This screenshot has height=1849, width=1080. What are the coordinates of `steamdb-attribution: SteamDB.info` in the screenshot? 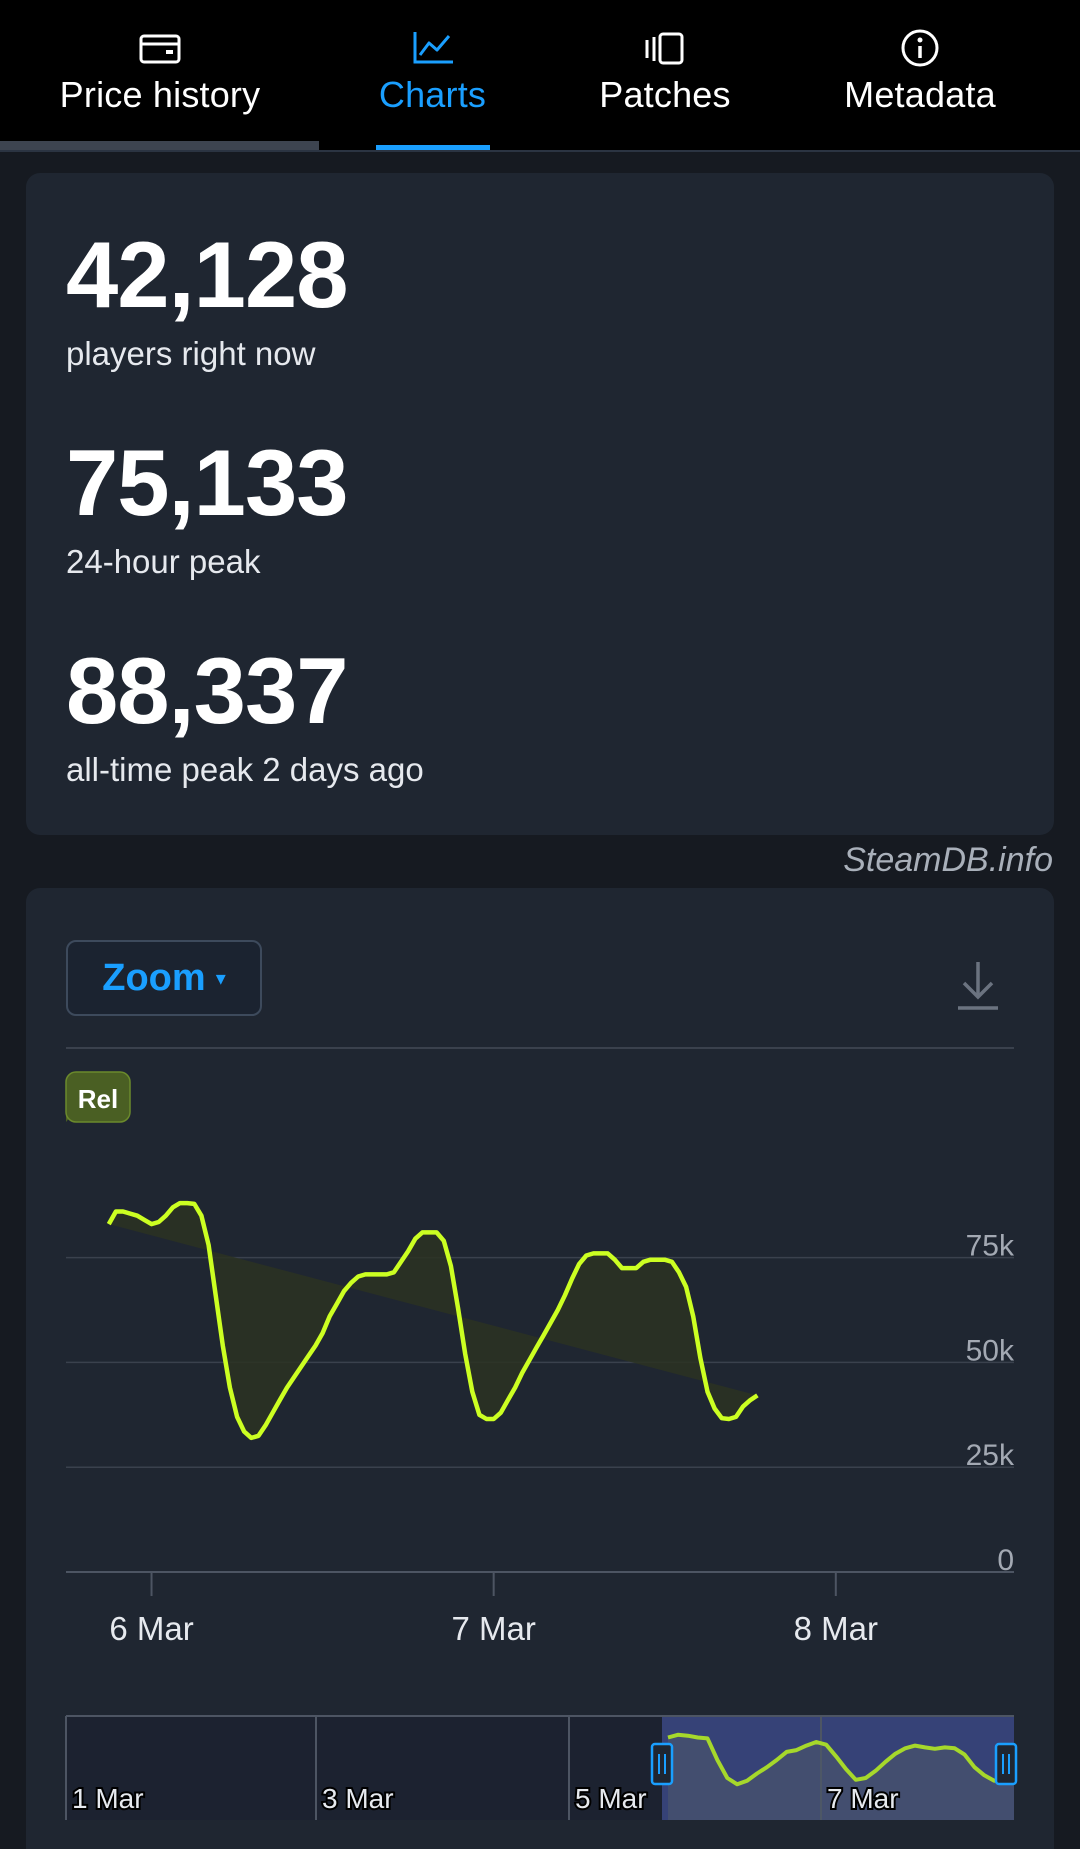 It's located at (948, 860).